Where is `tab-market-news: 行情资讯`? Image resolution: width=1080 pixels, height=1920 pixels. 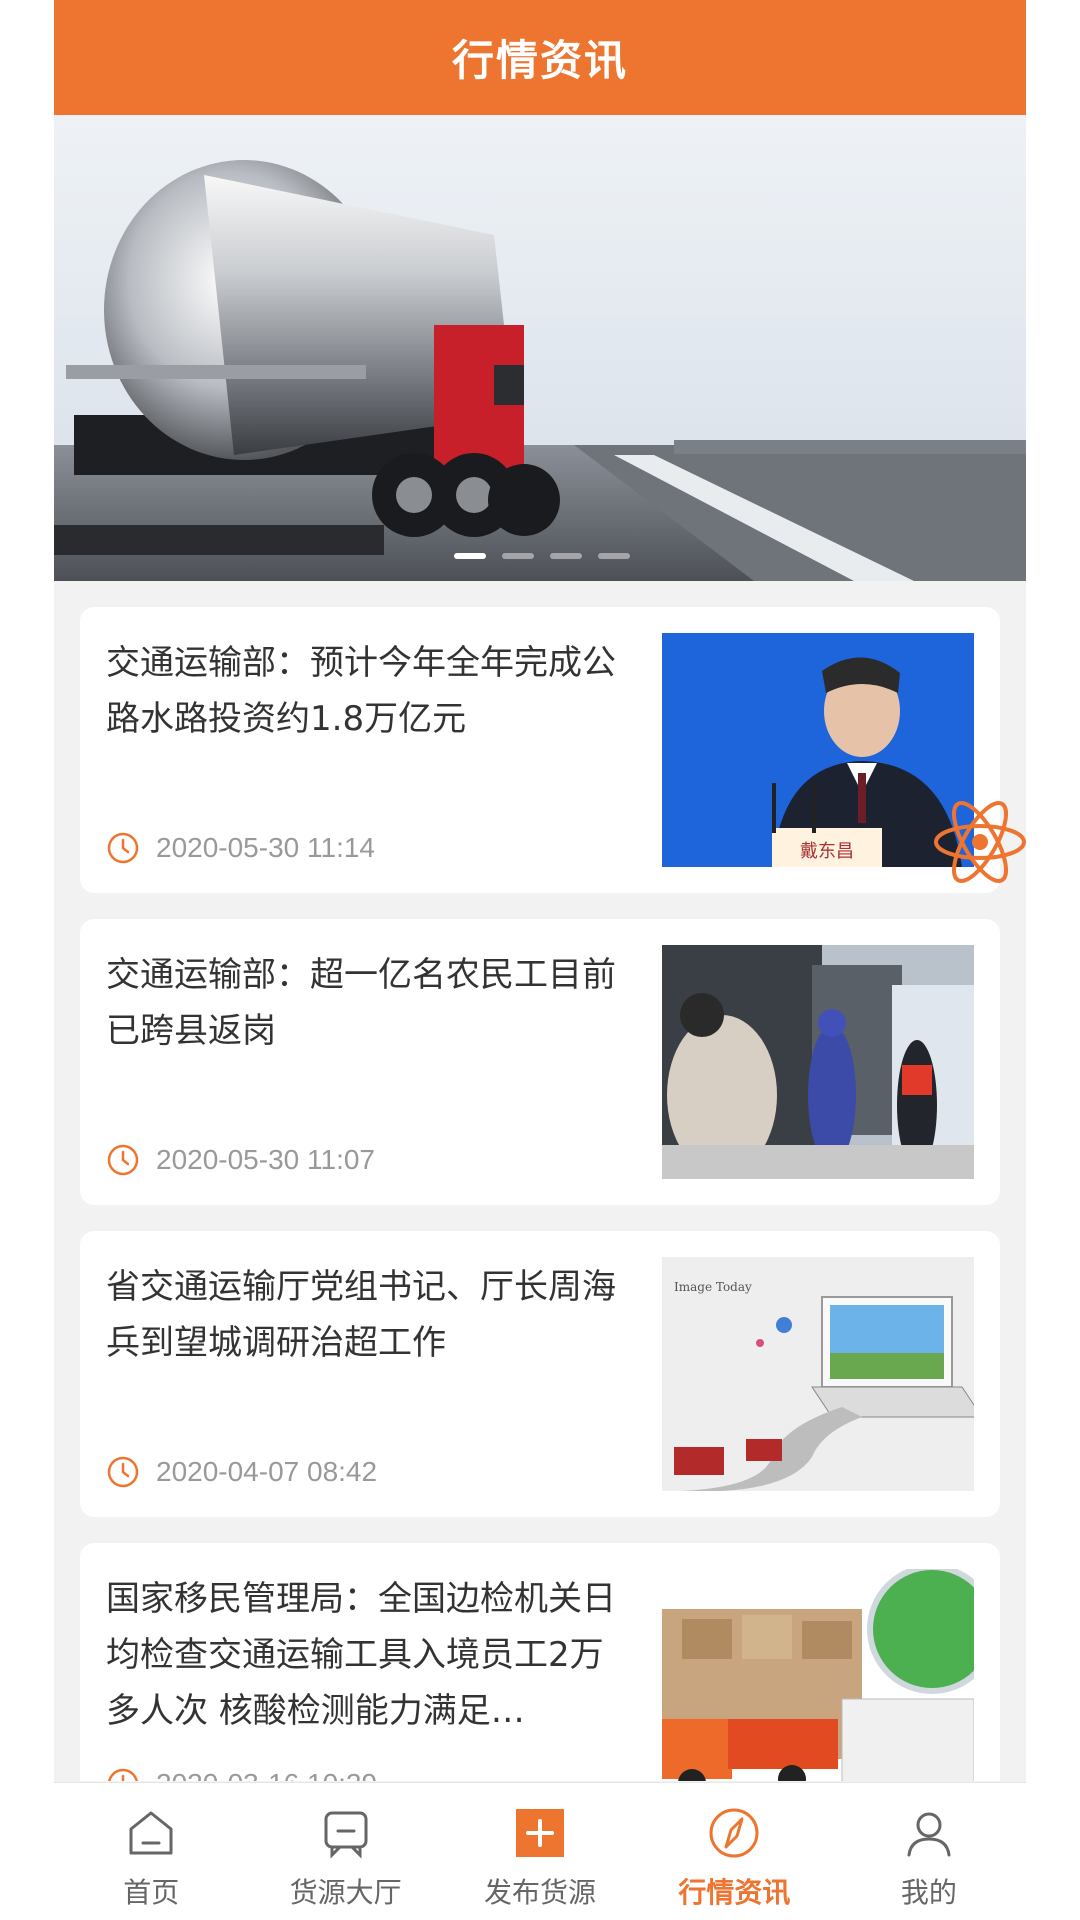 tab-market-news: 行情资讯 is located at coordinates (734, 1851).